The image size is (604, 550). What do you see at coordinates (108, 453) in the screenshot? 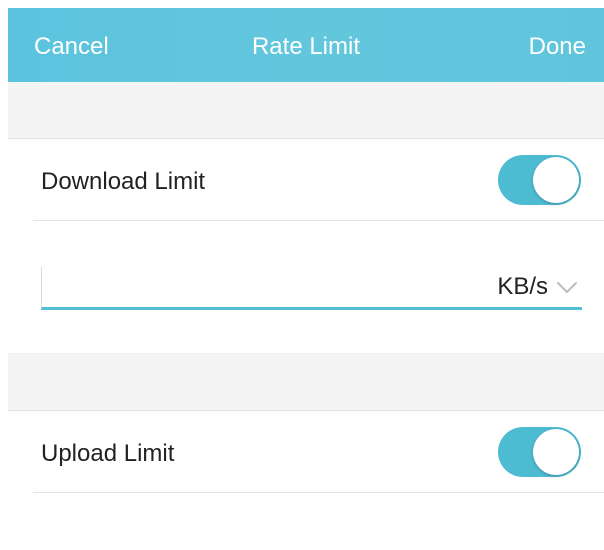
I see `upload-limit-label: Upload Limit` at bounding box center [108, 453].